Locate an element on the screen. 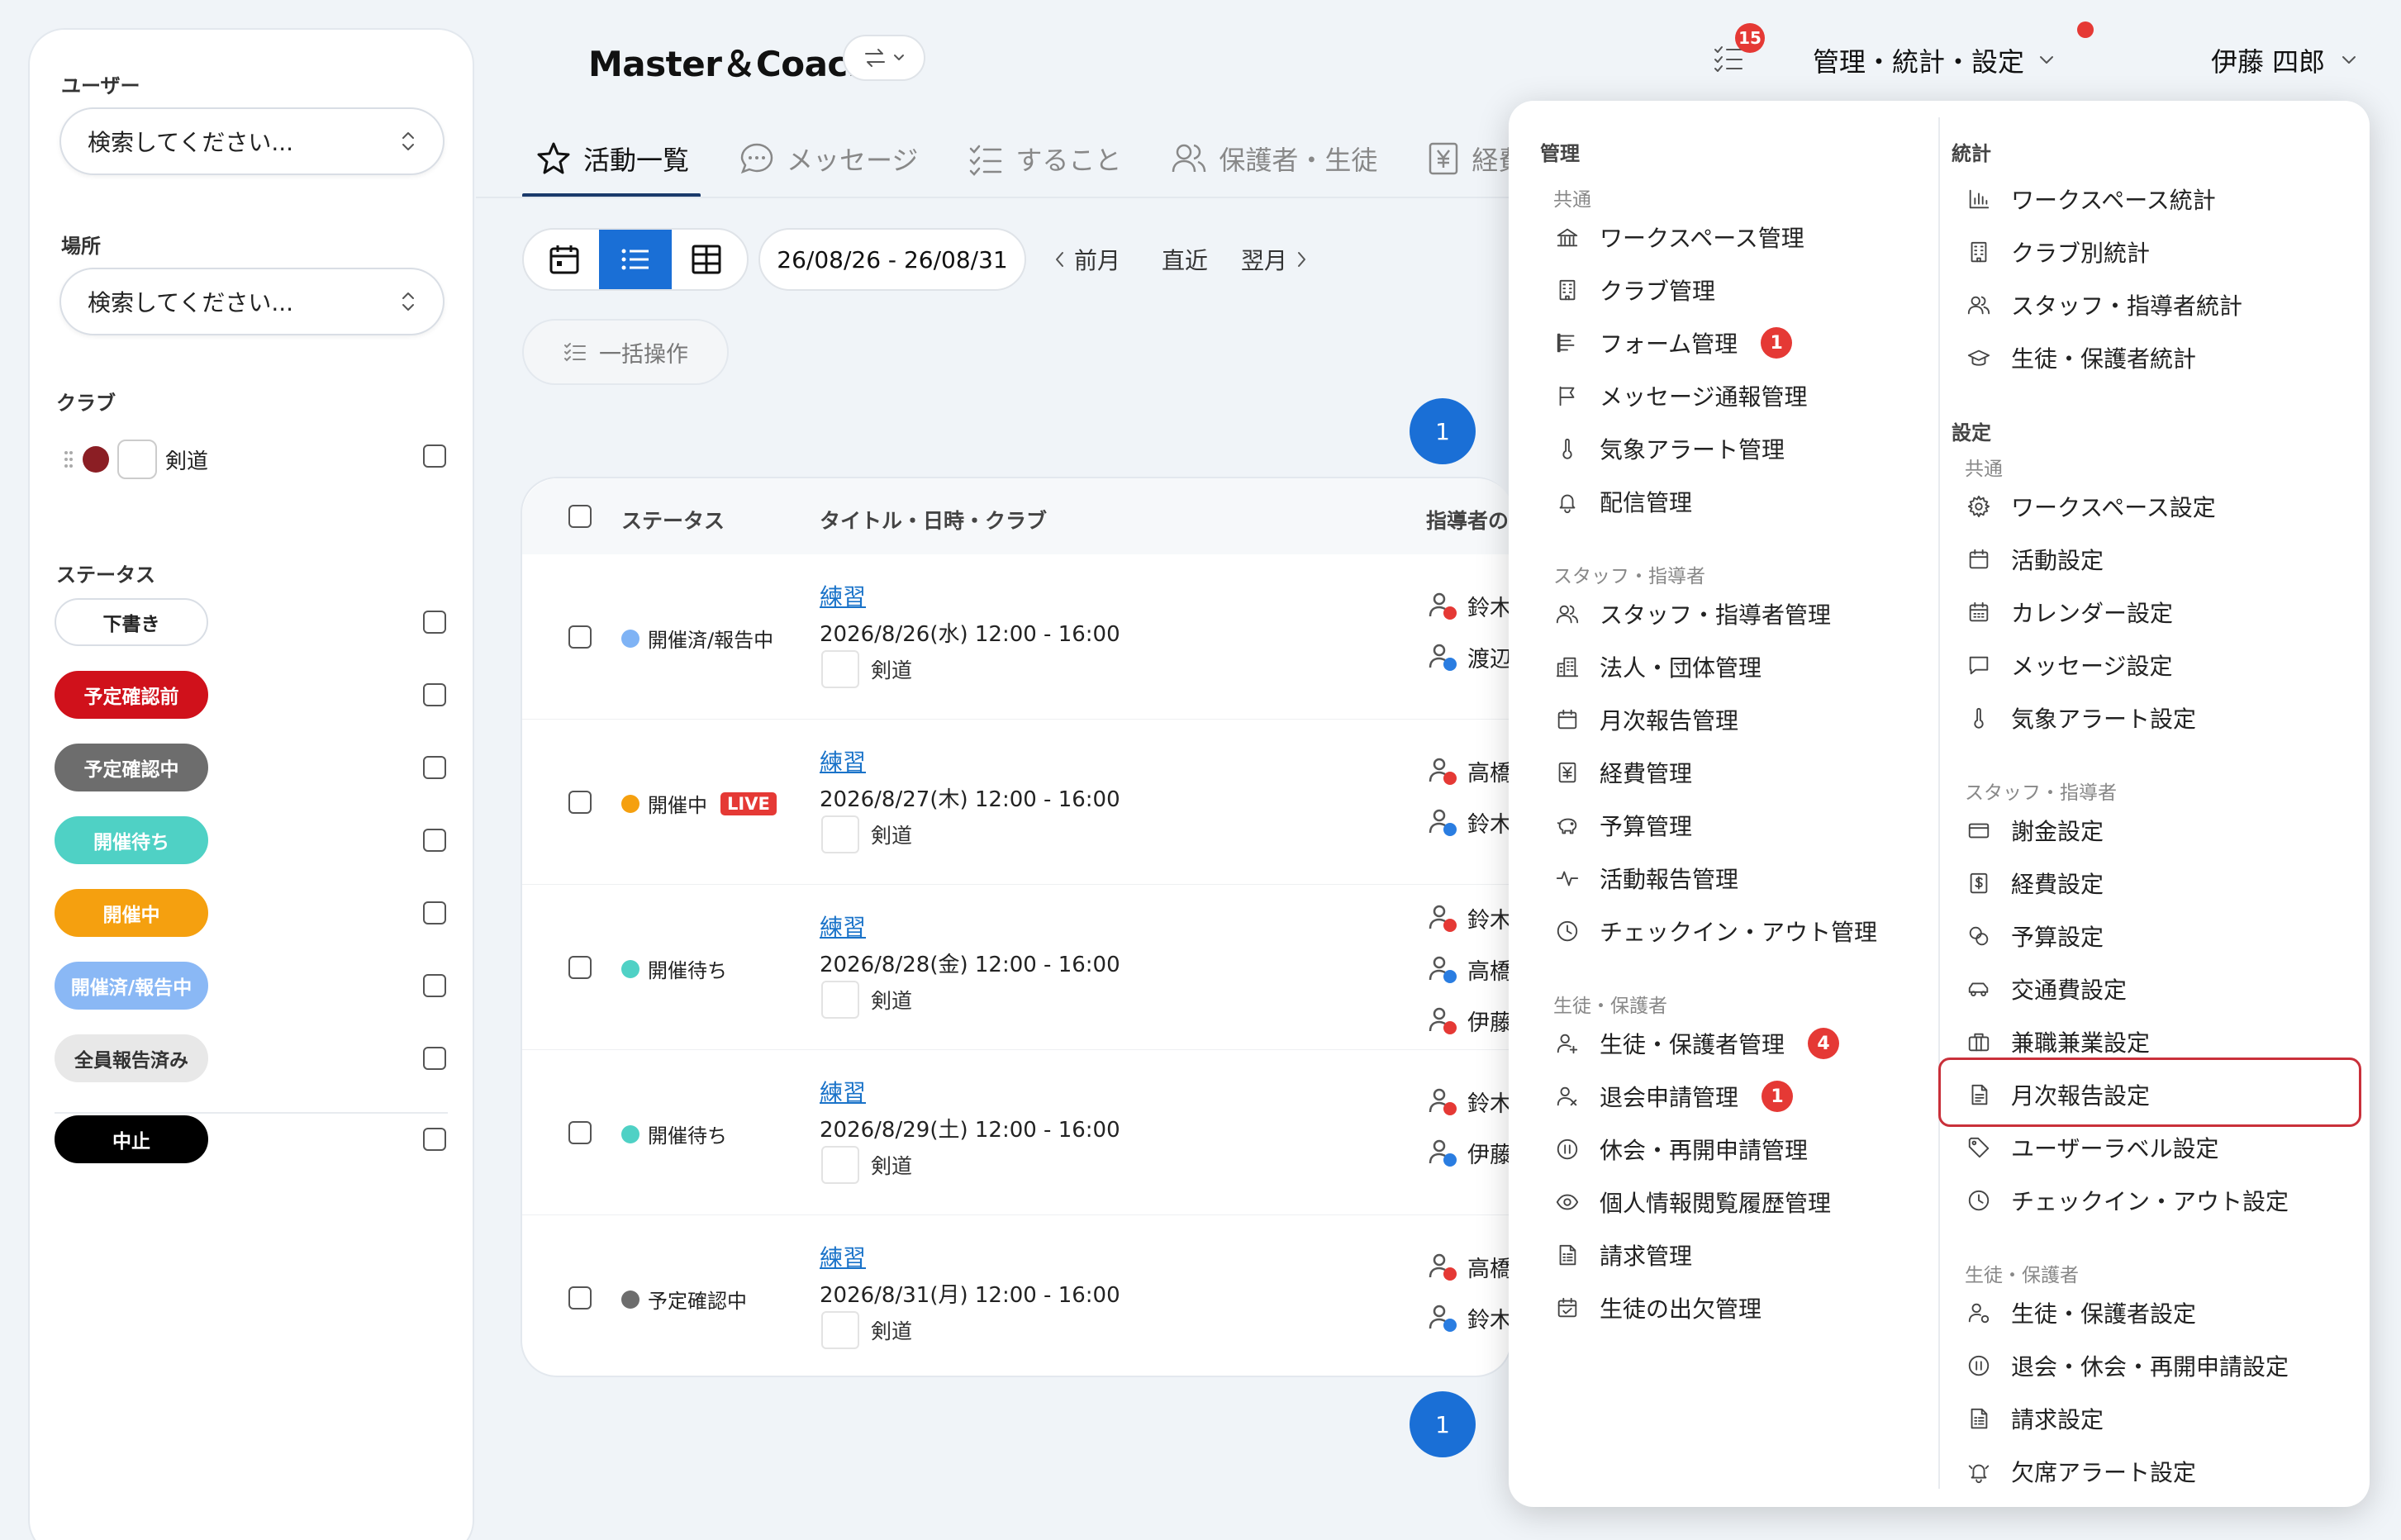 Image resolution: width=2401 pixels, height=1540 pixels. drag-handle-icon is located at coordinates (68, 460).